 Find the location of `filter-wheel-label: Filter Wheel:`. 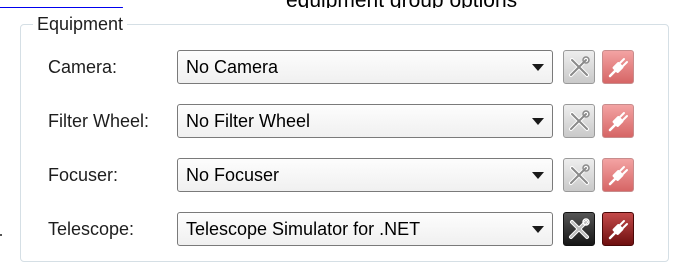

filter-wheel-label: Filter Wheel: is located at coordinates (99, 121).